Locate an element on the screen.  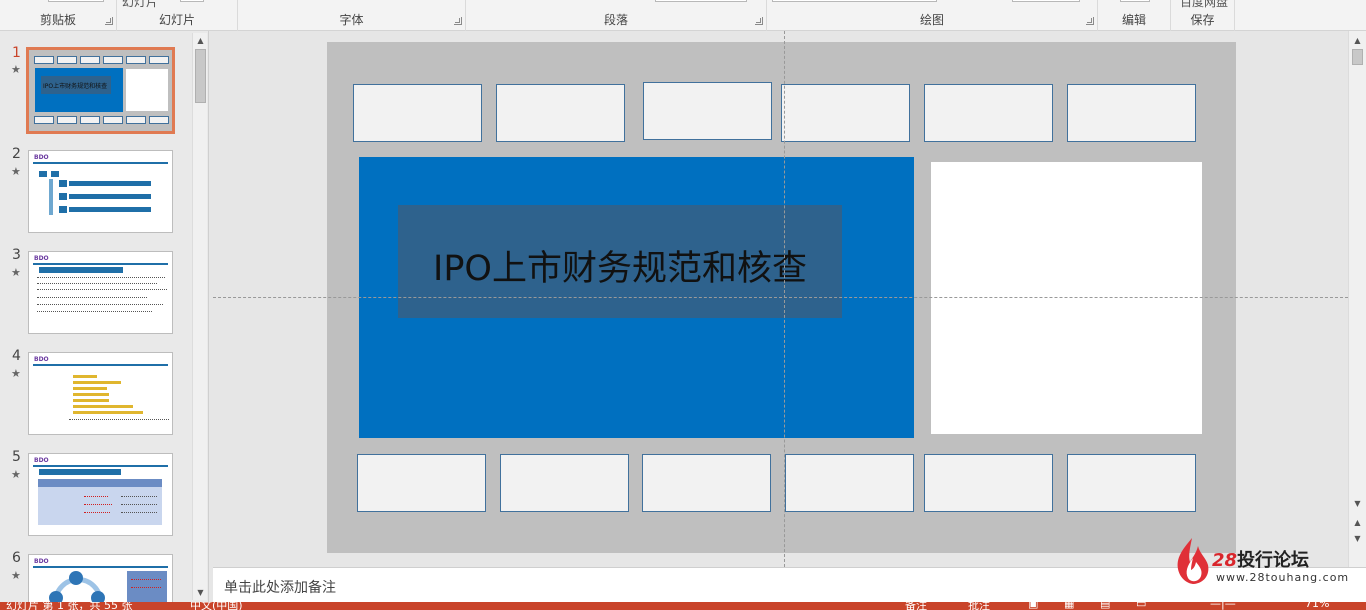
white-panel is located at coordinates (1066, 298).